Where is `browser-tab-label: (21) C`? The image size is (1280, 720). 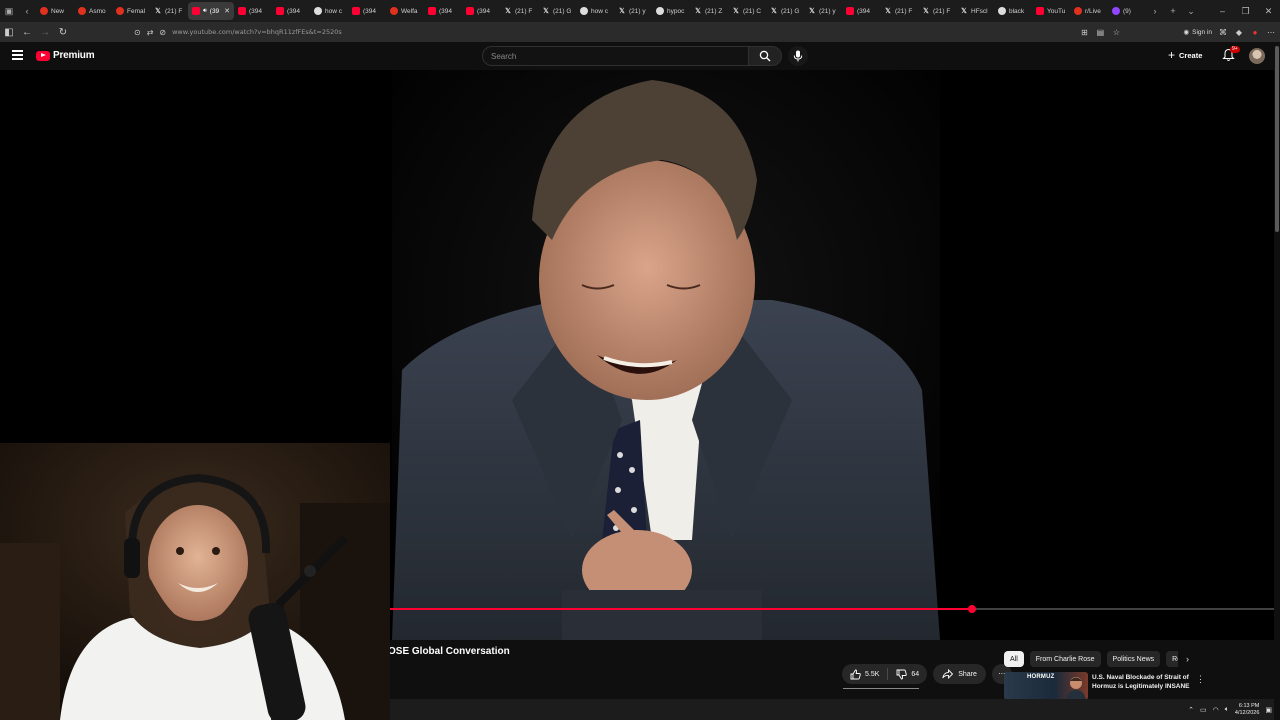 browser-tab-label: (21) C is located at coordinates (752, 11).